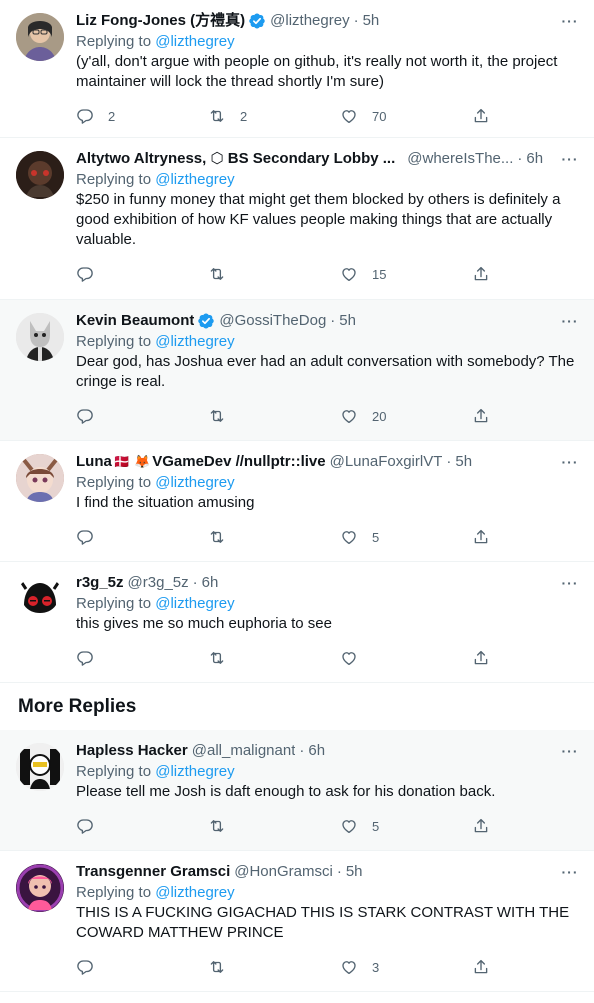 This screenshot has height=1003, width=594. I want to click on like-button: 3, so click(406, 967).